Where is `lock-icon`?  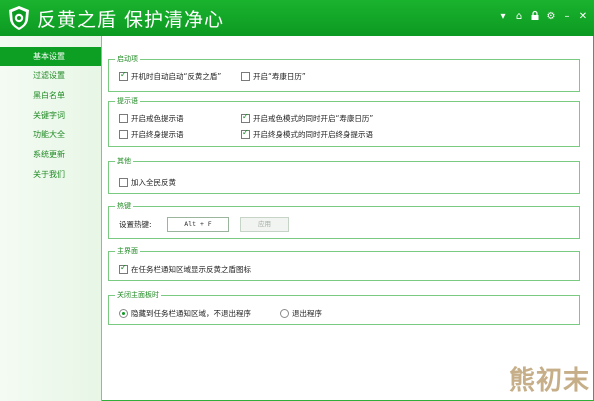 lock-icon is located at coordinates (535, 18).